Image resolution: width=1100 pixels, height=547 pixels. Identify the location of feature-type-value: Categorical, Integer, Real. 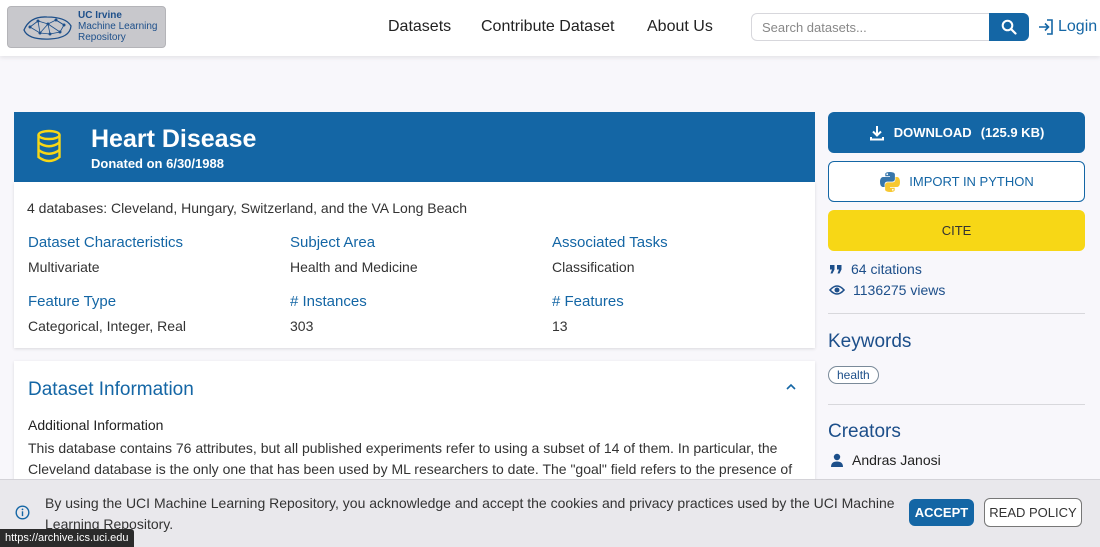
(107, 326).